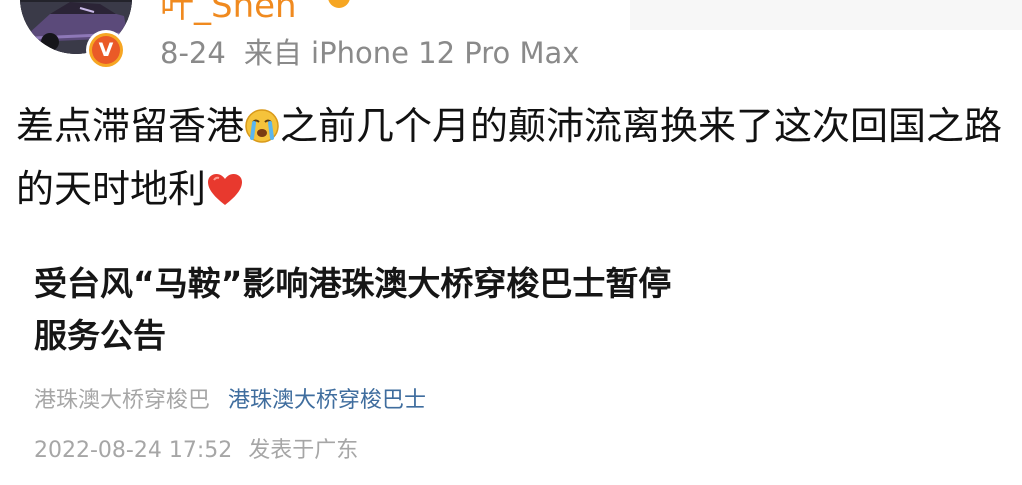  Describe the element at coordinates (303, 450) in the screenshot. I see `article-published-location: 发表于广东` at that location.